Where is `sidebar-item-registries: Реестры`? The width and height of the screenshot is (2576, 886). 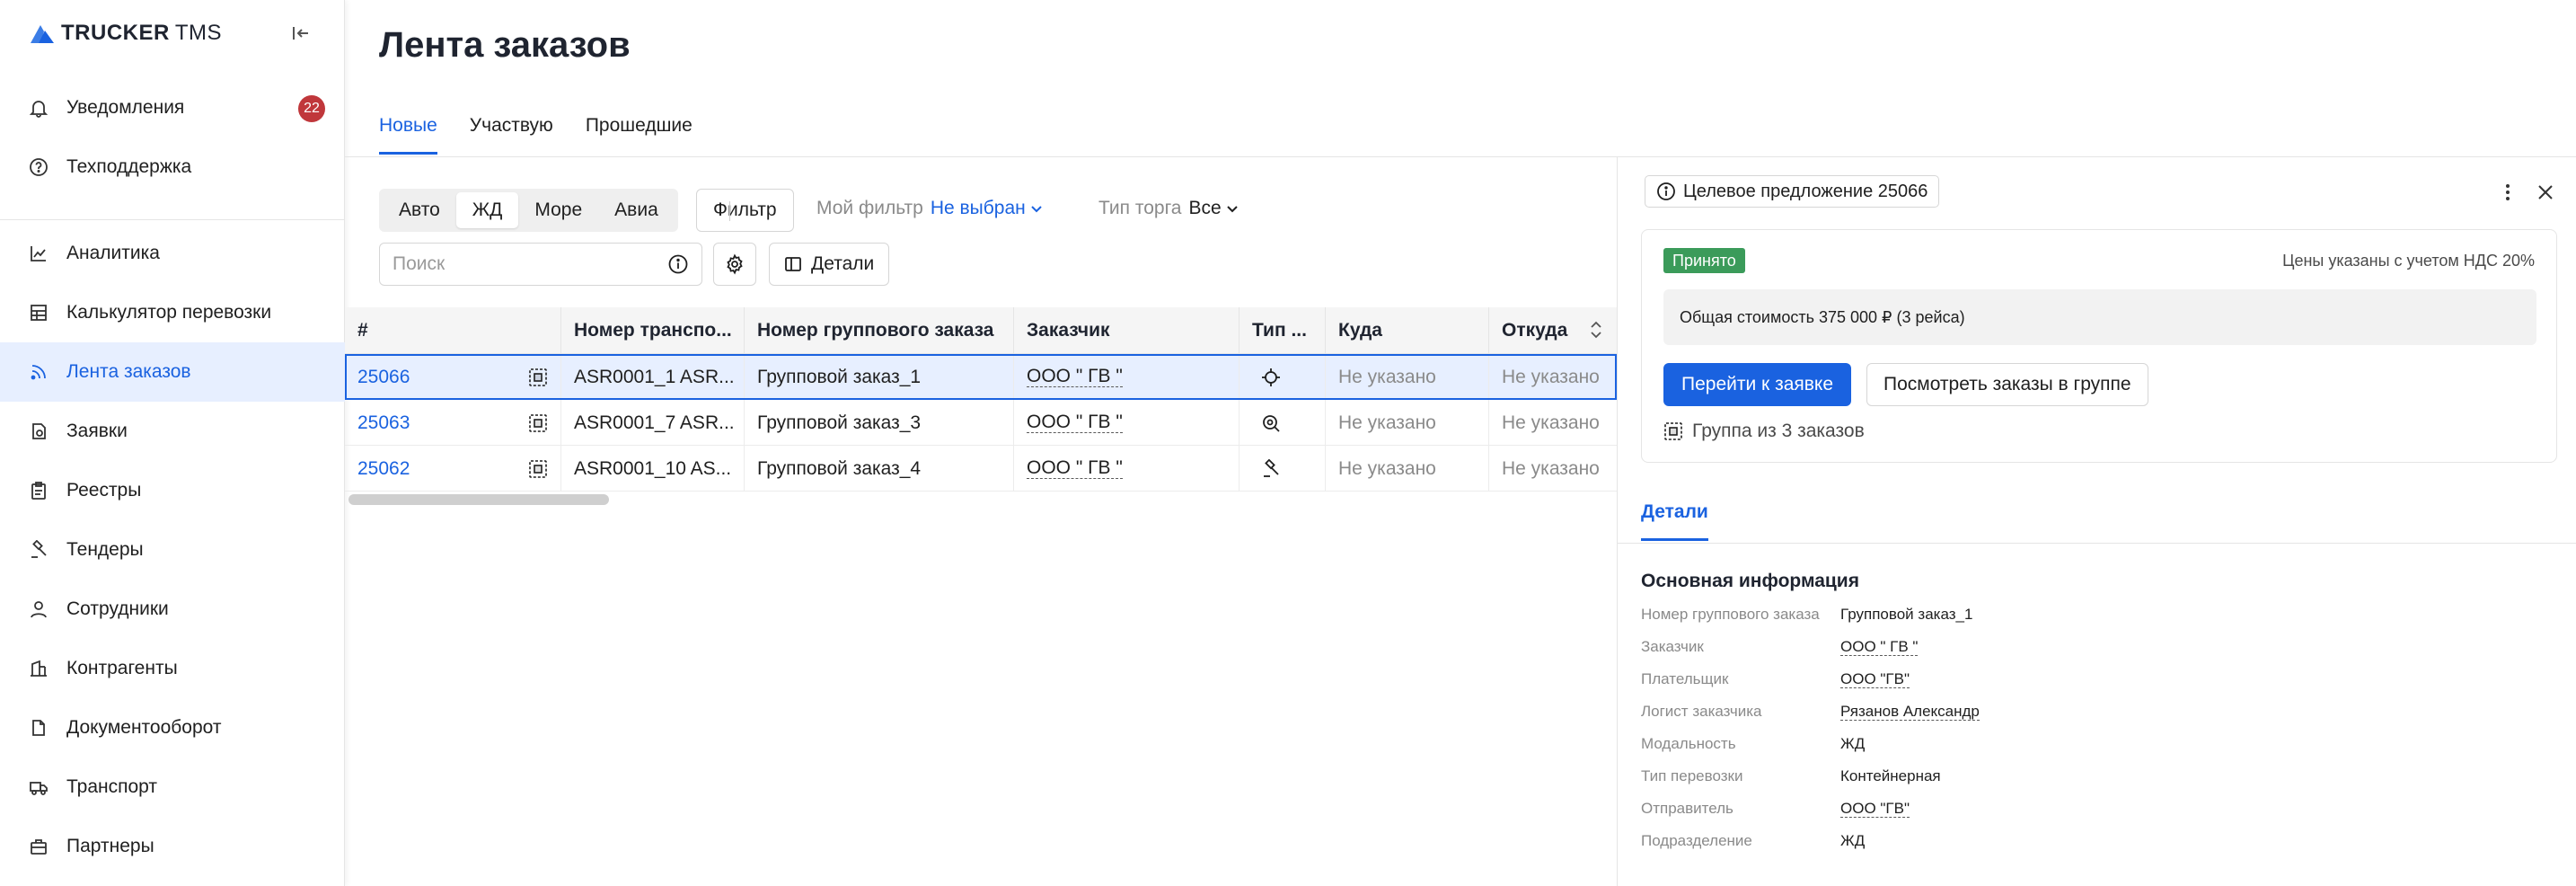 sidebar-item-registries: Реестры is located at coordinates (172, 491).